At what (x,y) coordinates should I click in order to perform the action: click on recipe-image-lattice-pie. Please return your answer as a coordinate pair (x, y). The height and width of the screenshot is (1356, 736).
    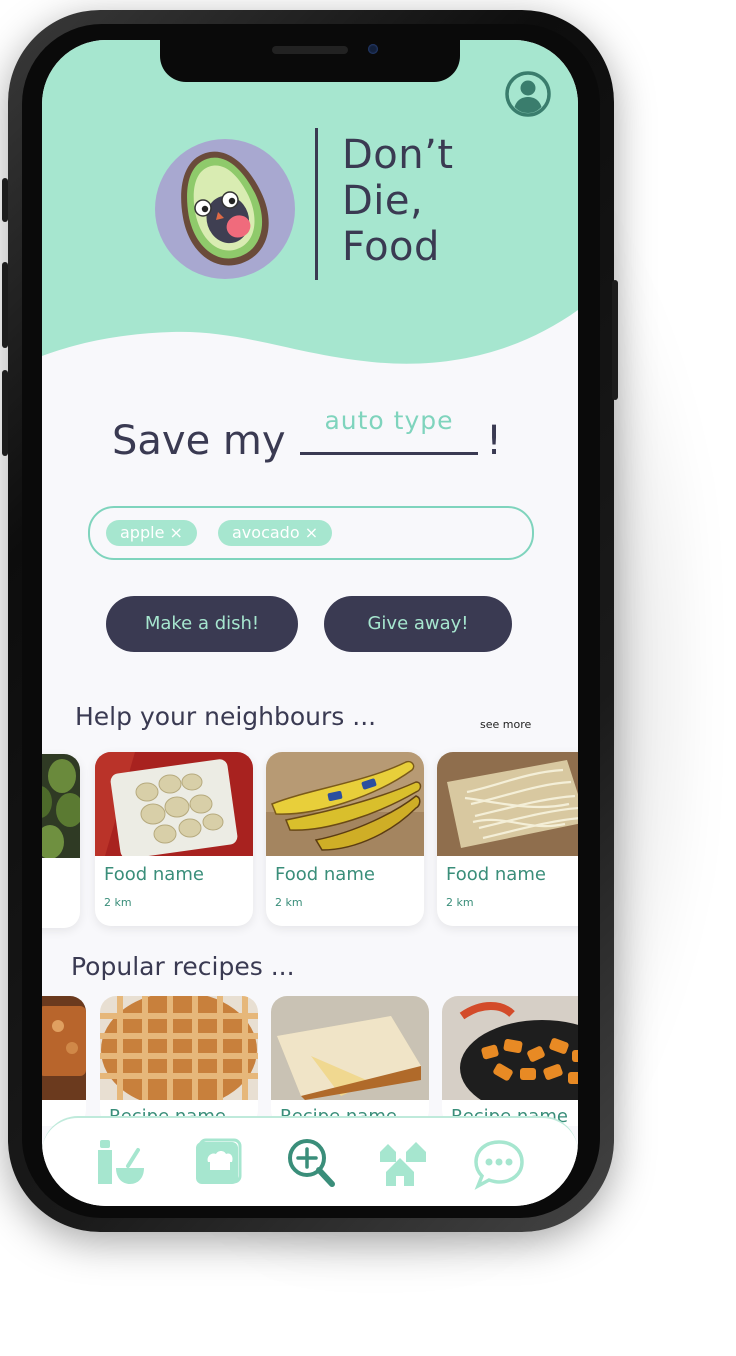
    Looking at the image, I should click on (179, 1048).